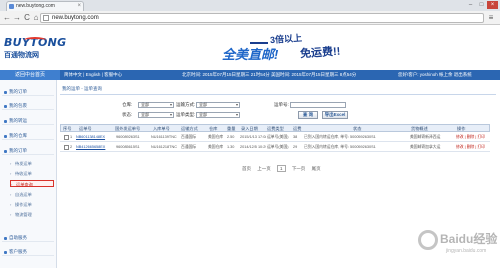 The image size is (500, 268). I want to click on waybill-link: NB601138148EX, so click(95, 137).